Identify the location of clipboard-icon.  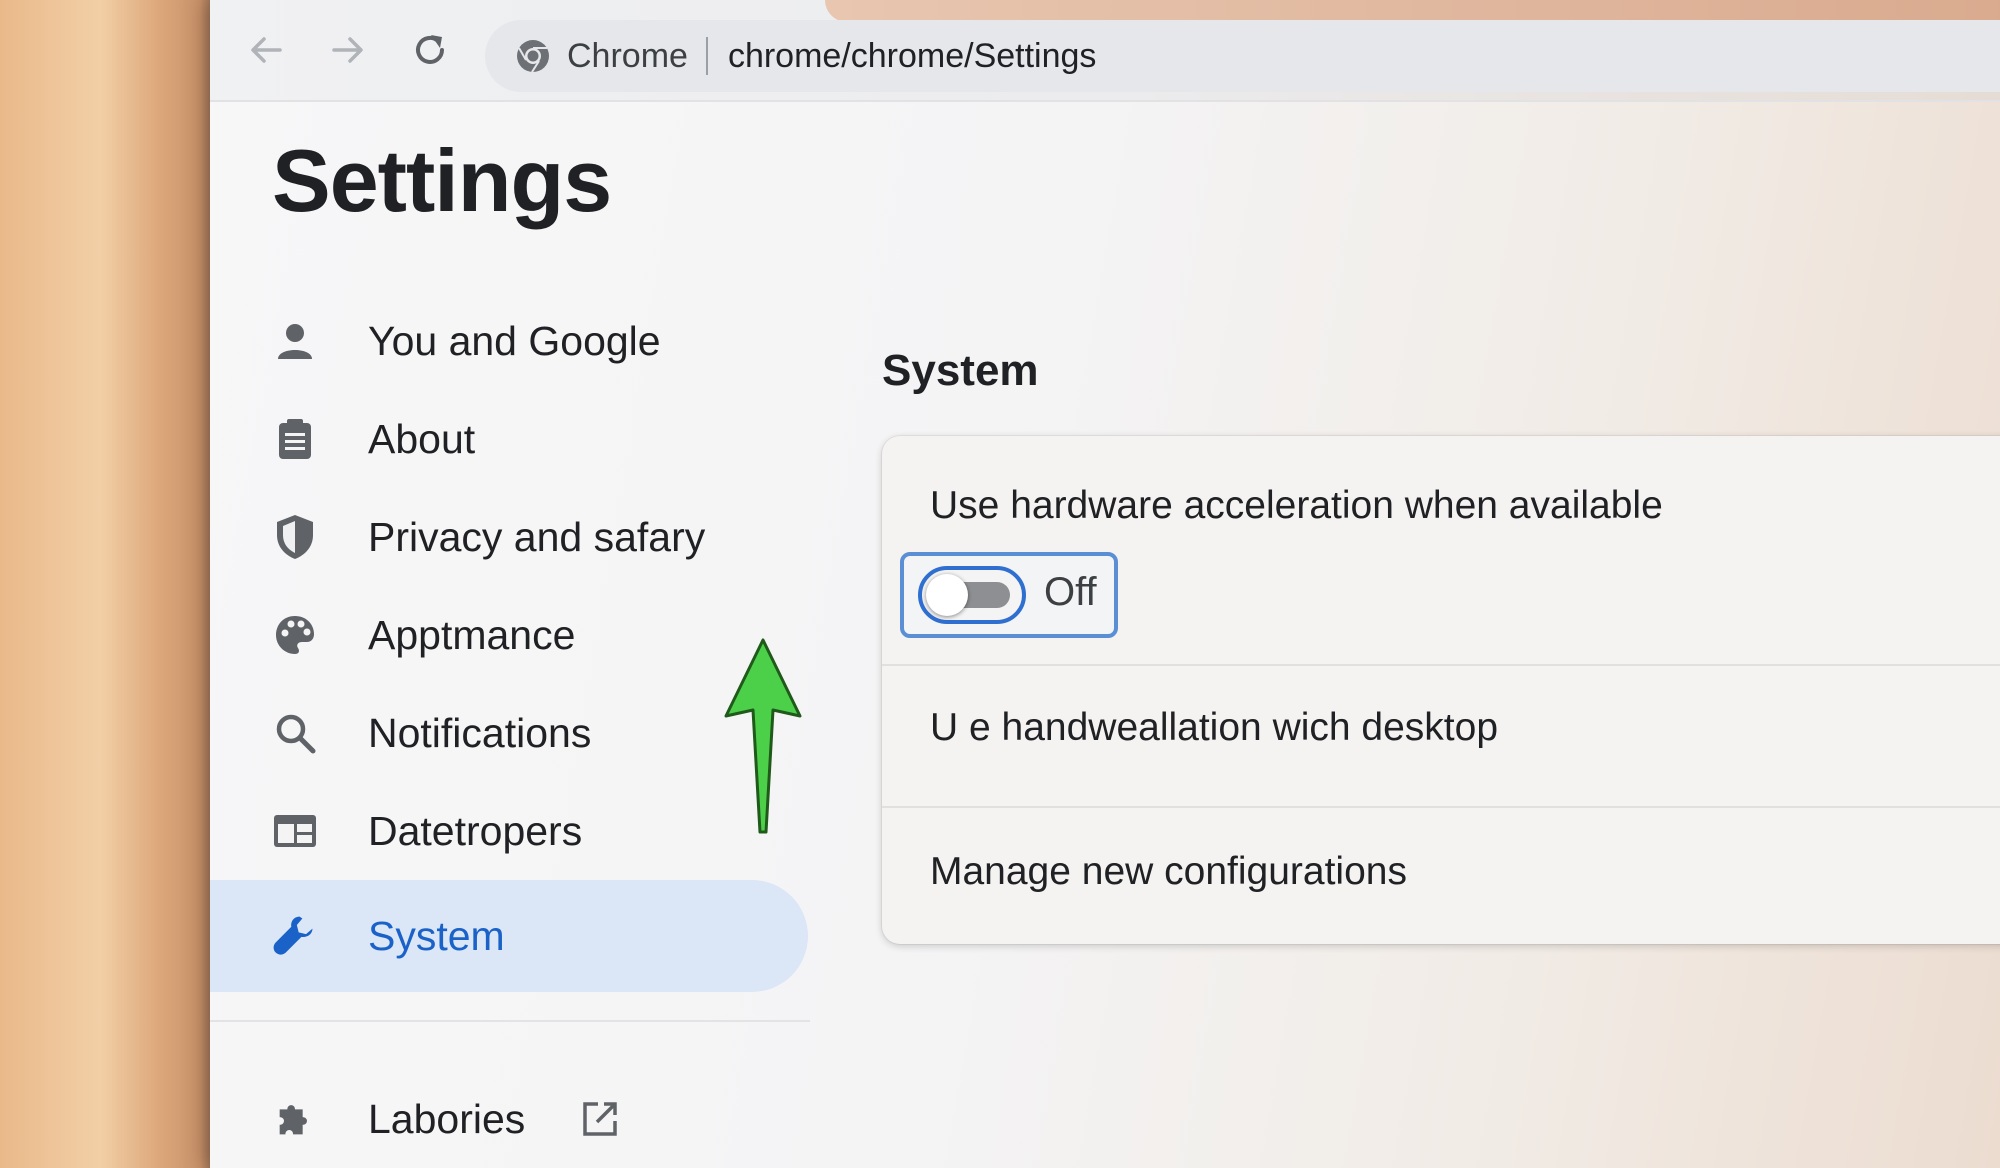
(295, 439).